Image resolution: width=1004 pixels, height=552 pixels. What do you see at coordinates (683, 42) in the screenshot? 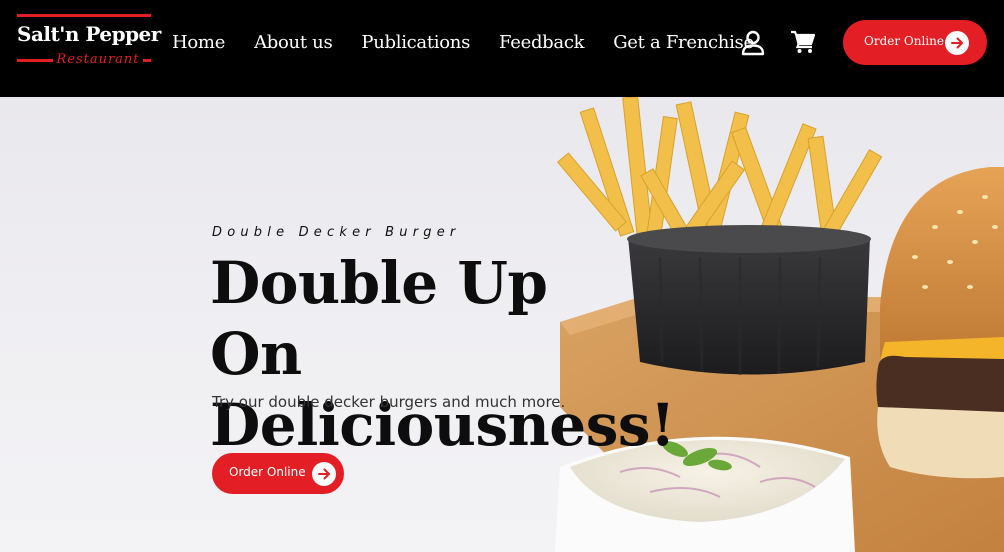
I see `nav-get-a-franchise: Get a Frenchise` at bounding box center [683, 42].